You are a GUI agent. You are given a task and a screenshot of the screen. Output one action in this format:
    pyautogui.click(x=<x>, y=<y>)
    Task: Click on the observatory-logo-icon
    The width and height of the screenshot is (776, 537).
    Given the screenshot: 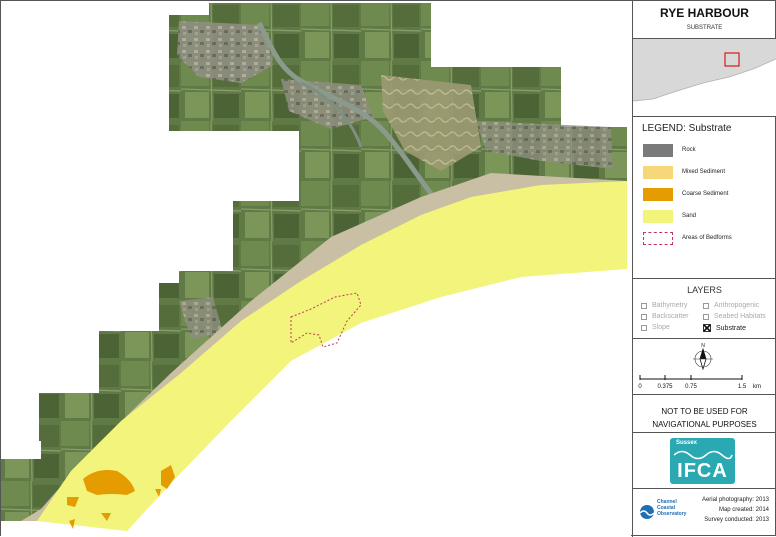 What is the action you would take?
    pyautogui.click(x=647, y=512)
    